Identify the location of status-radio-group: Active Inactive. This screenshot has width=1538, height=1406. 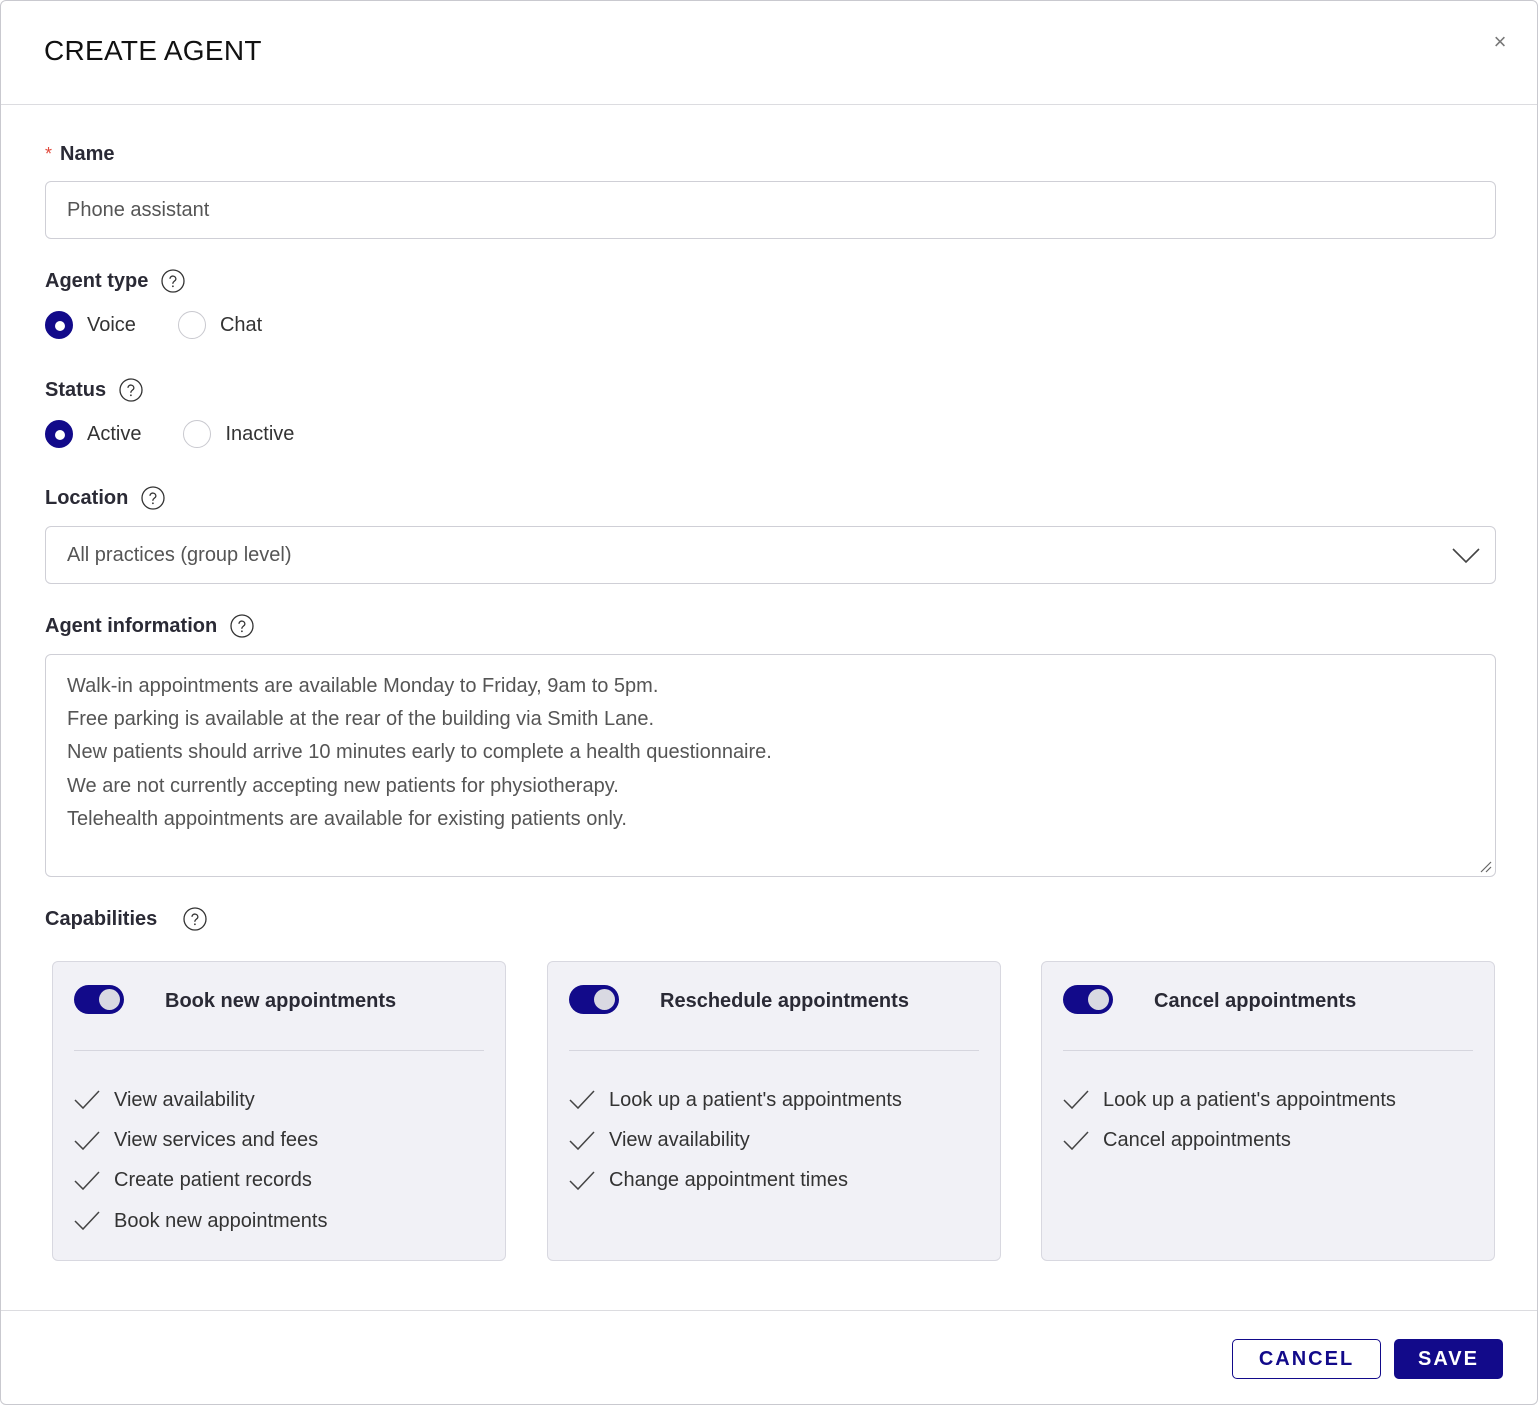
(190, 434).